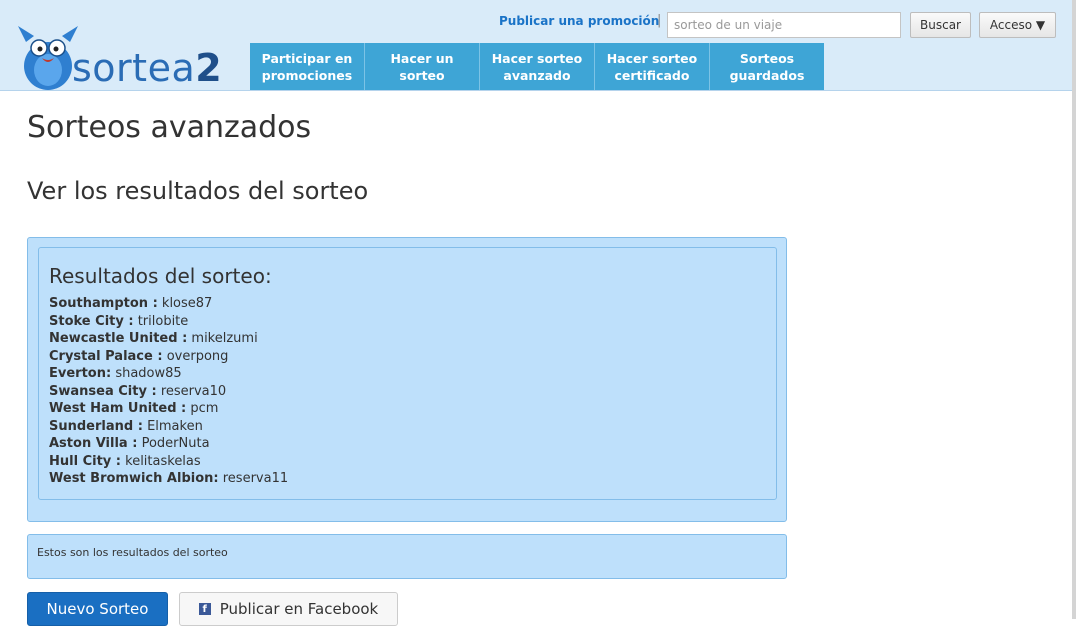 The width and height of the screenshot is (1076, 626). Describe the element at coordinates (118, 408) in the screenshot. I see `team-name: West Ham United :` at that location.